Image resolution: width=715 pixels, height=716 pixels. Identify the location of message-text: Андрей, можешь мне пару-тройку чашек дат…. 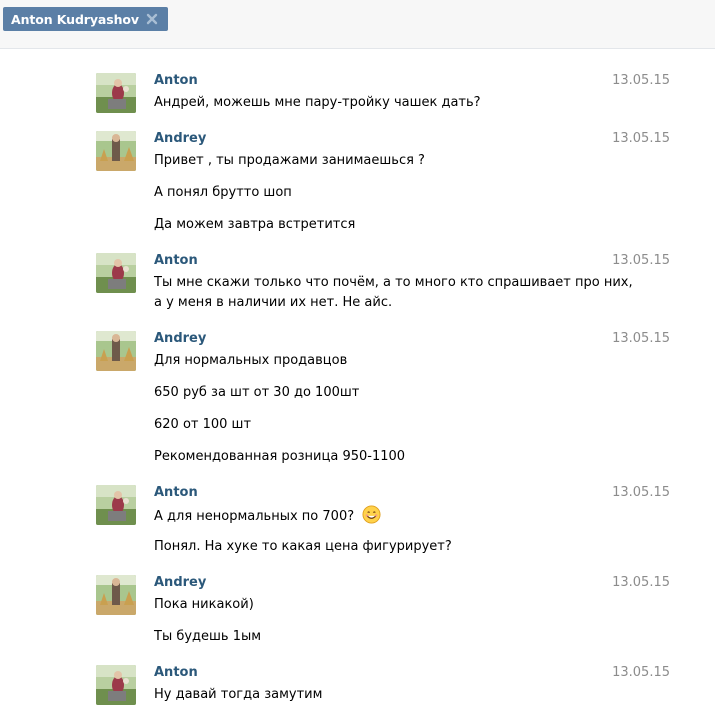
(317, 102).